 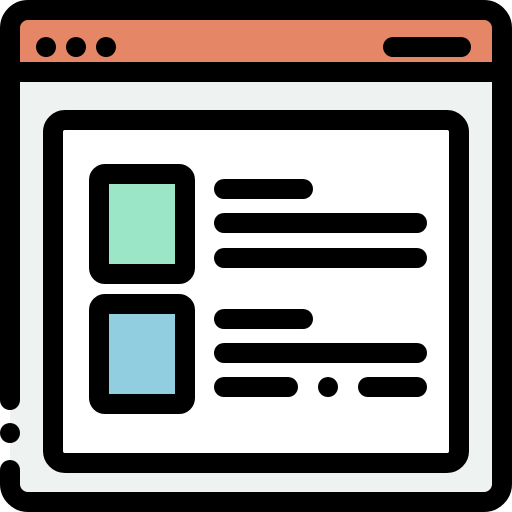 What do you see at coordinates (328, 387) in the screenshot?
I see `list-item-2-line-3-dot` at bounding box center [328, 387].